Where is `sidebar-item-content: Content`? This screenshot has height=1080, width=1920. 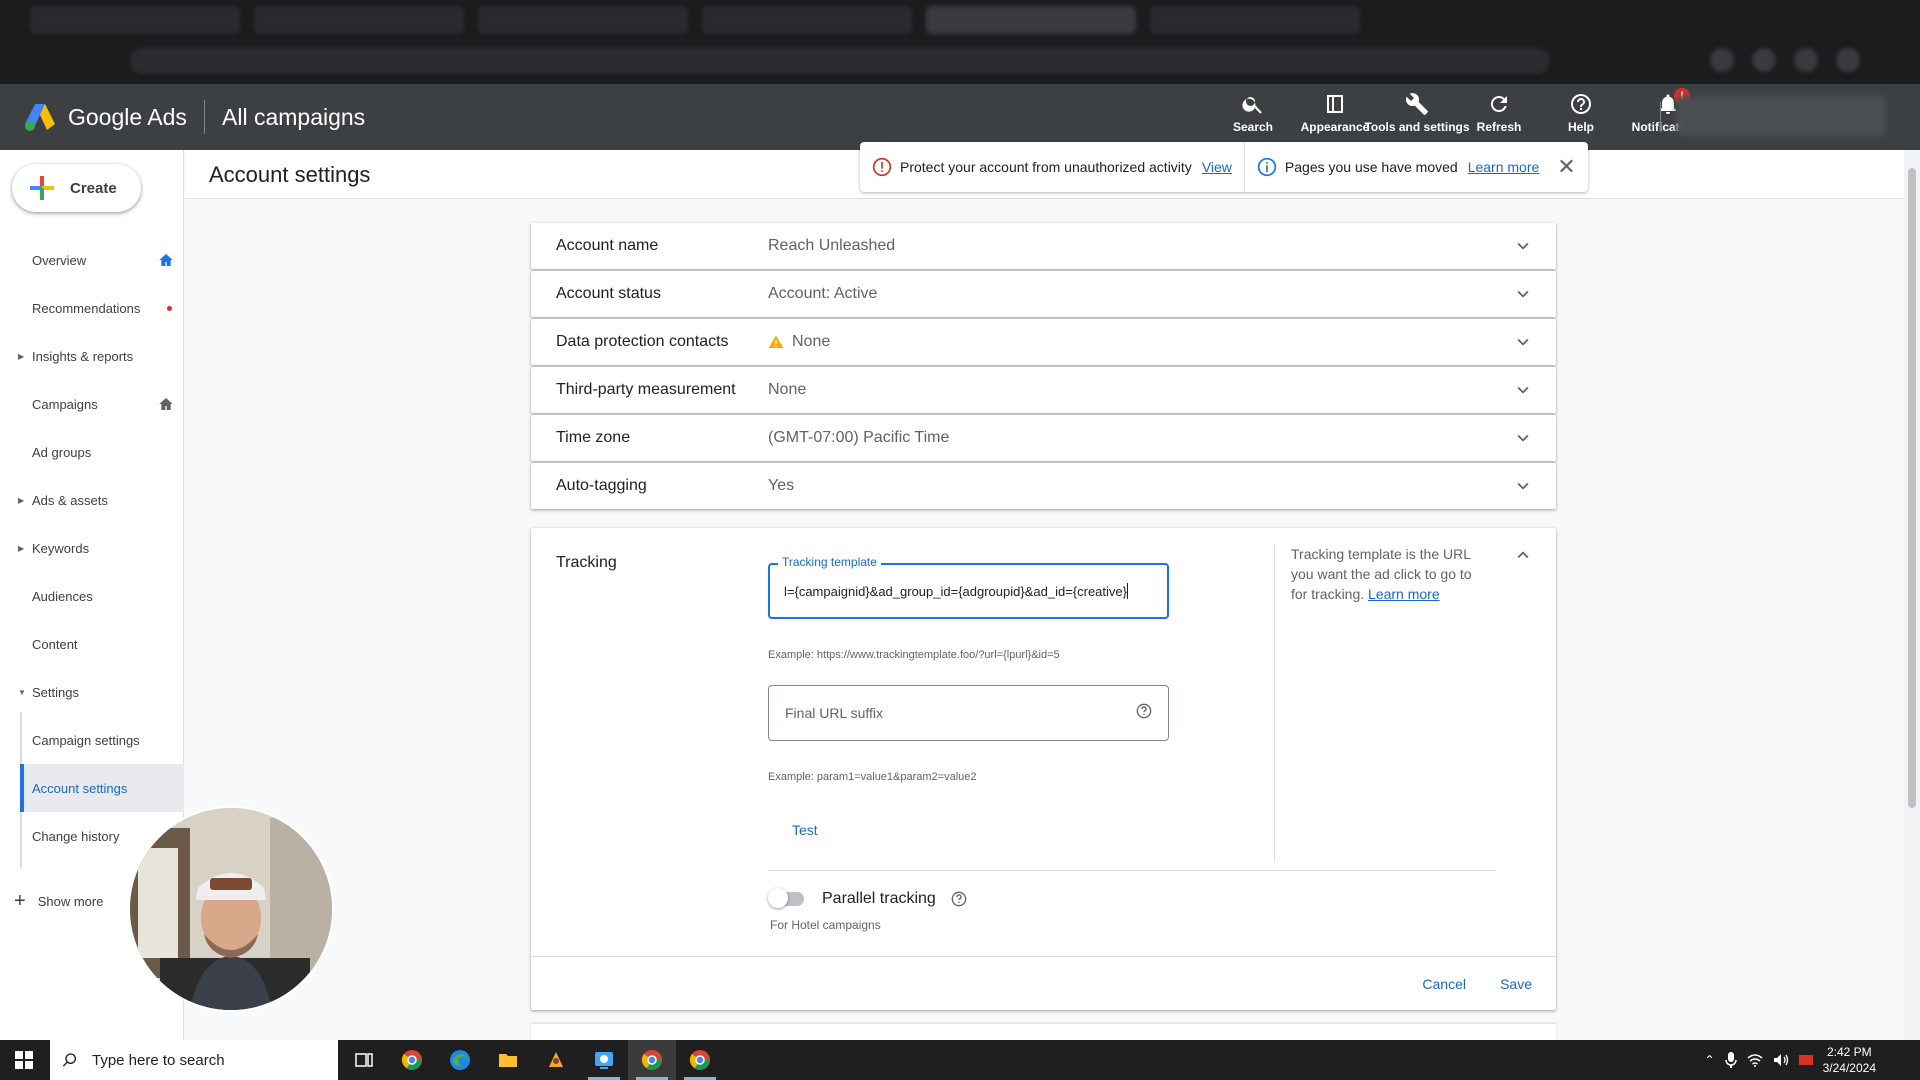 sidebar-item-content: Content is located at coordinates (92, 644).